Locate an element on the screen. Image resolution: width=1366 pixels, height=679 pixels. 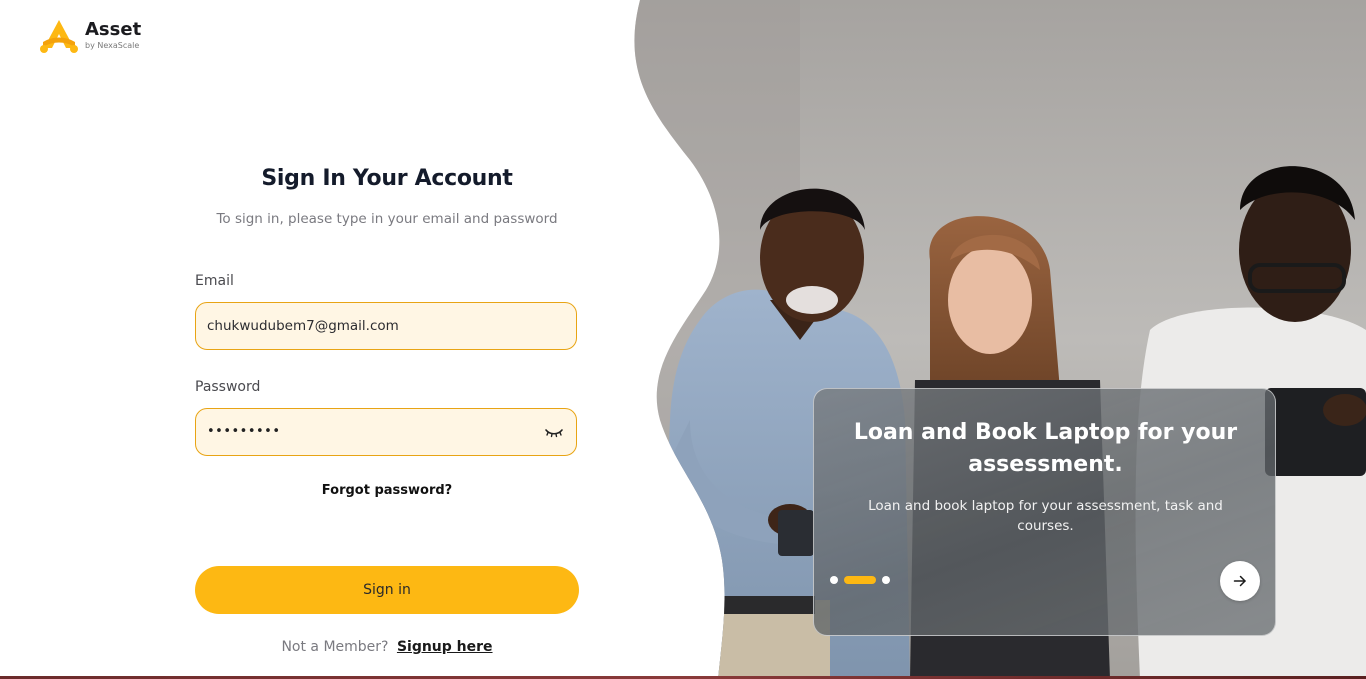
brand-tagline: by NexaScale is located at coordinates (112, 45).